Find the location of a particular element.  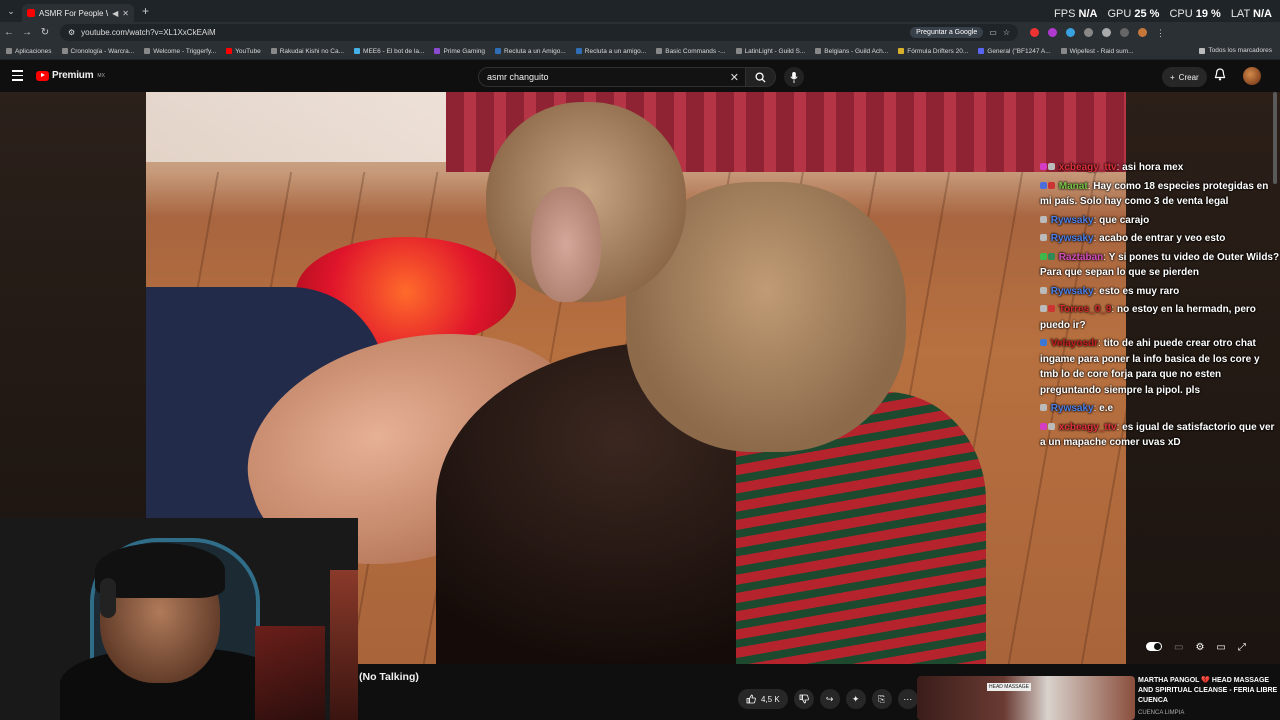

webcam-poster is located at coordinates (290, 673).